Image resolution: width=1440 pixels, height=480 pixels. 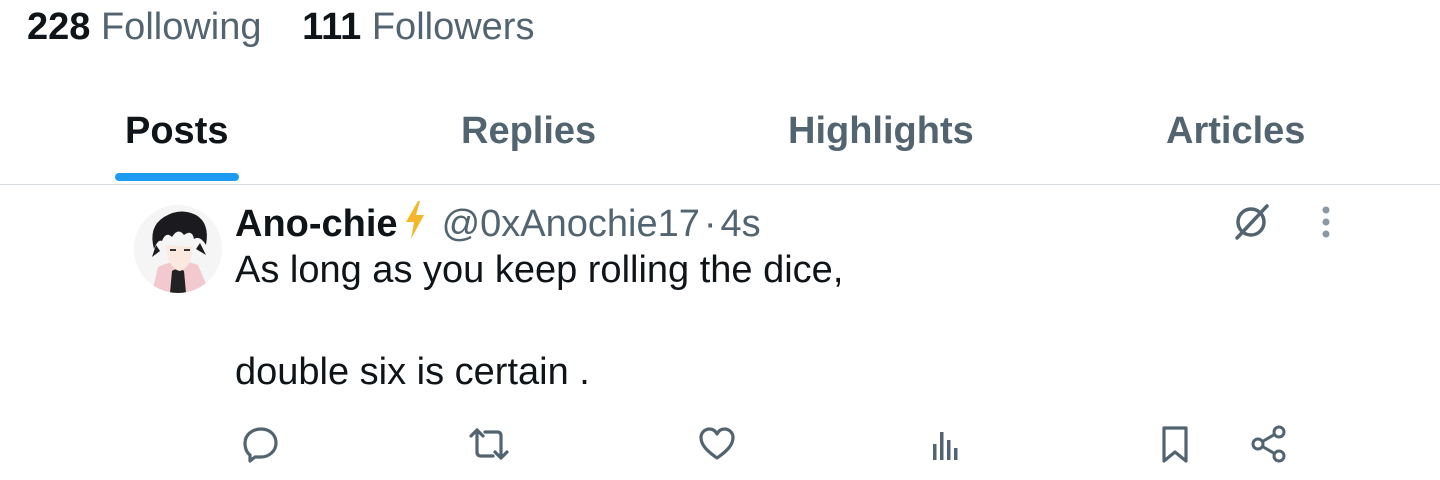 What do you see at coordinates (1269, 444) in the screenshot?
I see `share-icon` at bounding box center [1269, 444].